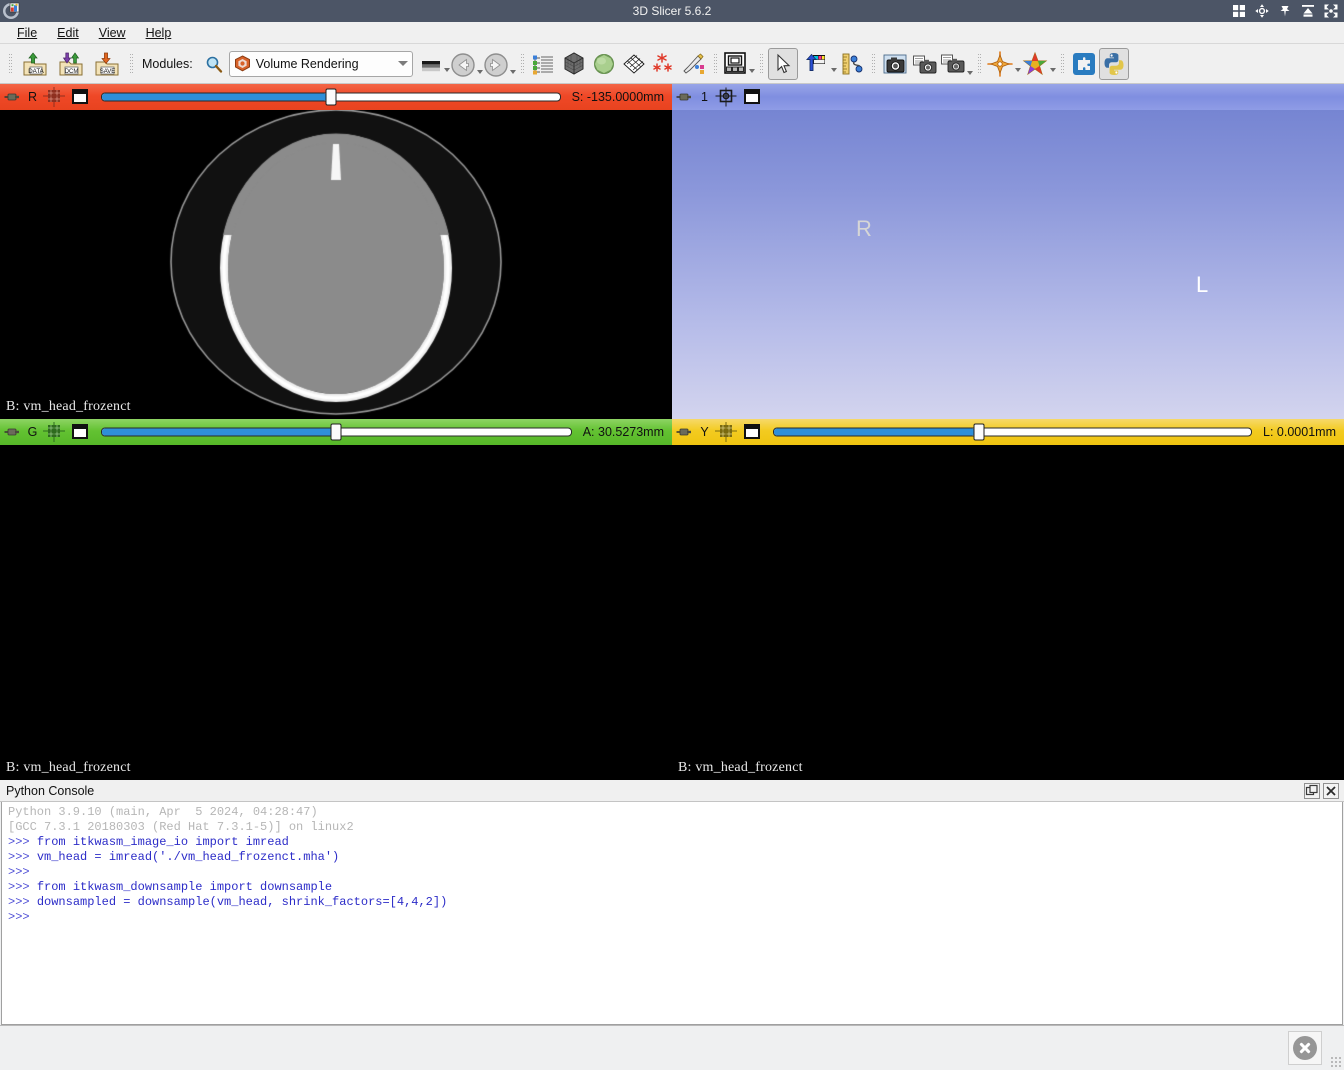 This screenshot has width=1344, height=1070. I want to click on pin-window-button, so click(1285, 11).